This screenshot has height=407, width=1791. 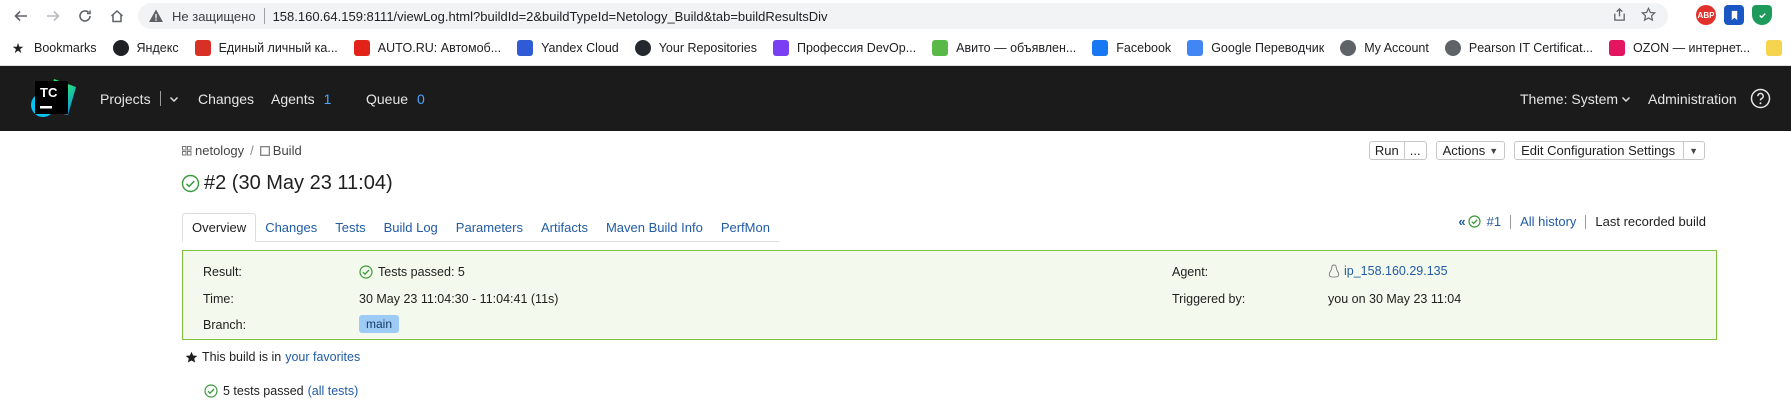 I want to click on linux-icon, so click(x=1334, y=271).